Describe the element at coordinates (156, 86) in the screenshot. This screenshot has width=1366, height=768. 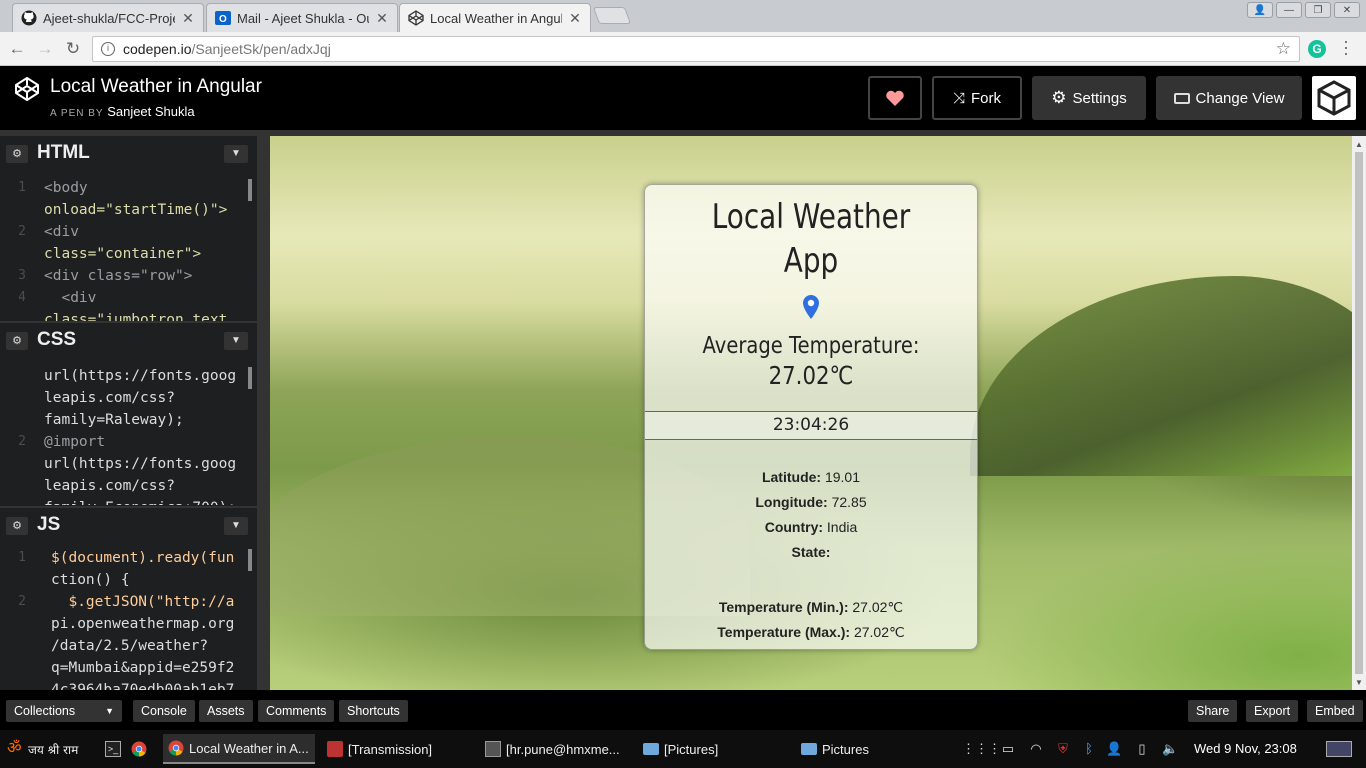
I see `pen-title: Local Weather in Angular` at that location.